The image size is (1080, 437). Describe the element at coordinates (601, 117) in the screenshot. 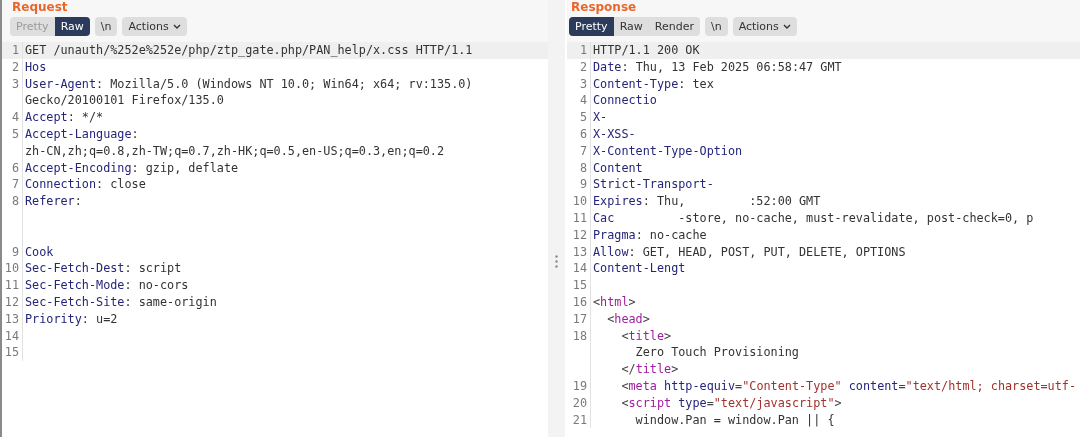

I see `code-line: X-` at that location.